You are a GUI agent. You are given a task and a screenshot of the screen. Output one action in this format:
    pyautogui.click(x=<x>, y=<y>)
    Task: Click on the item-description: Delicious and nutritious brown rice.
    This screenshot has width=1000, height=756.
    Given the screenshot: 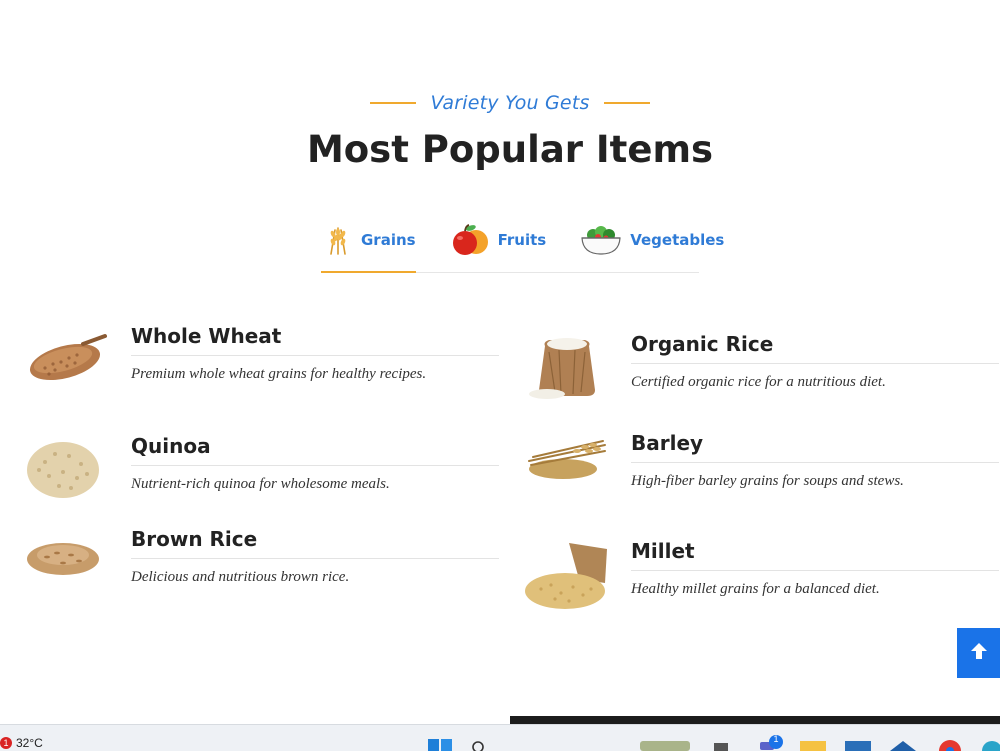 What is the action you would take?
    pyautogui.click(x=240, y=577)
    